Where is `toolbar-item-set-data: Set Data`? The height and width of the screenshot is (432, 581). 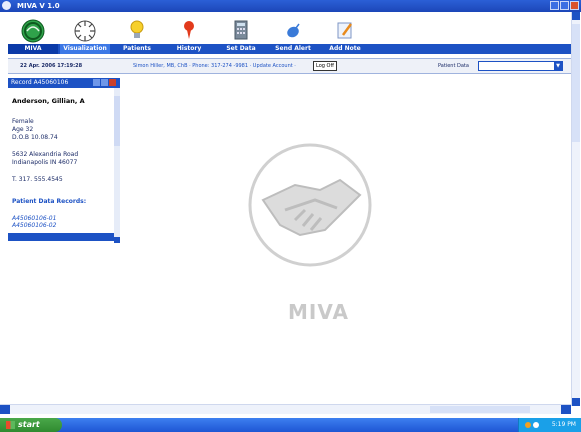
toolbar-item-set-data: Set Data is located at coordinates (241, 36).